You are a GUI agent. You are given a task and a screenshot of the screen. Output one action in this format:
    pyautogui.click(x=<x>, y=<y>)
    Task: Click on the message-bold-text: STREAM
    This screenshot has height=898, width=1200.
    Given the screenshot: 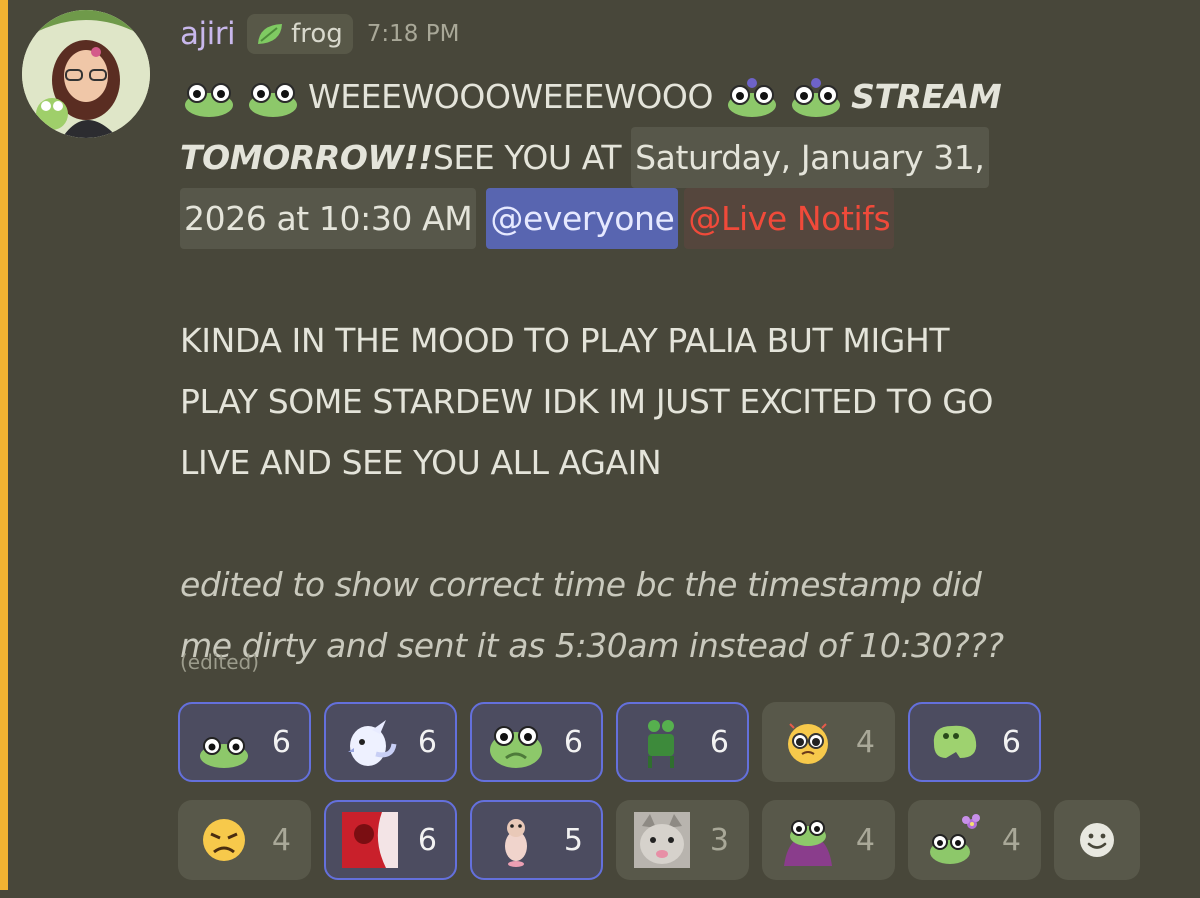 What is the action you would take?
    pyautogui.click(x=926, y=96)
    